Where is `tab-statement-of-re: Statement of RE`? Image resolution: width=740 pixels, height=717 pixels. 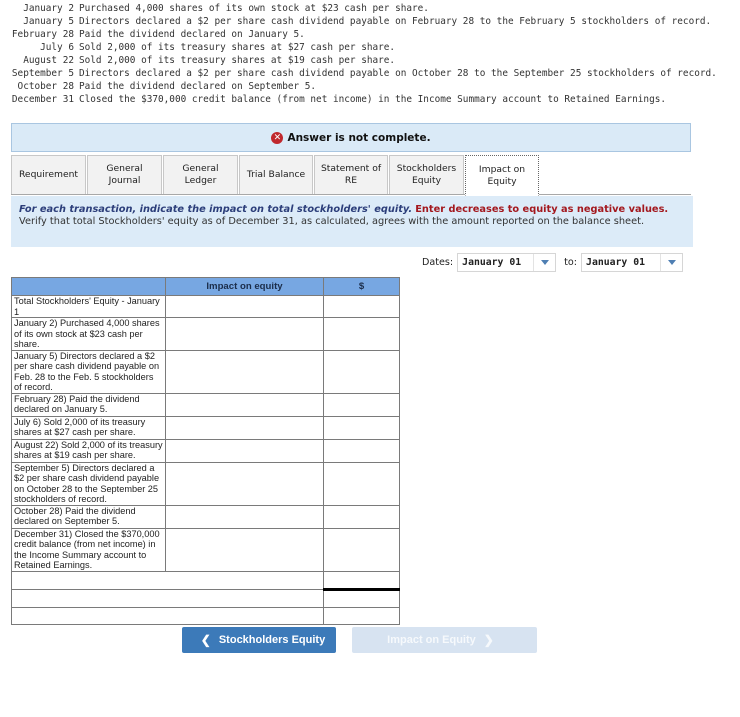 tab-statement-of-re: Statement of RE is located at coordinates (351, 174).